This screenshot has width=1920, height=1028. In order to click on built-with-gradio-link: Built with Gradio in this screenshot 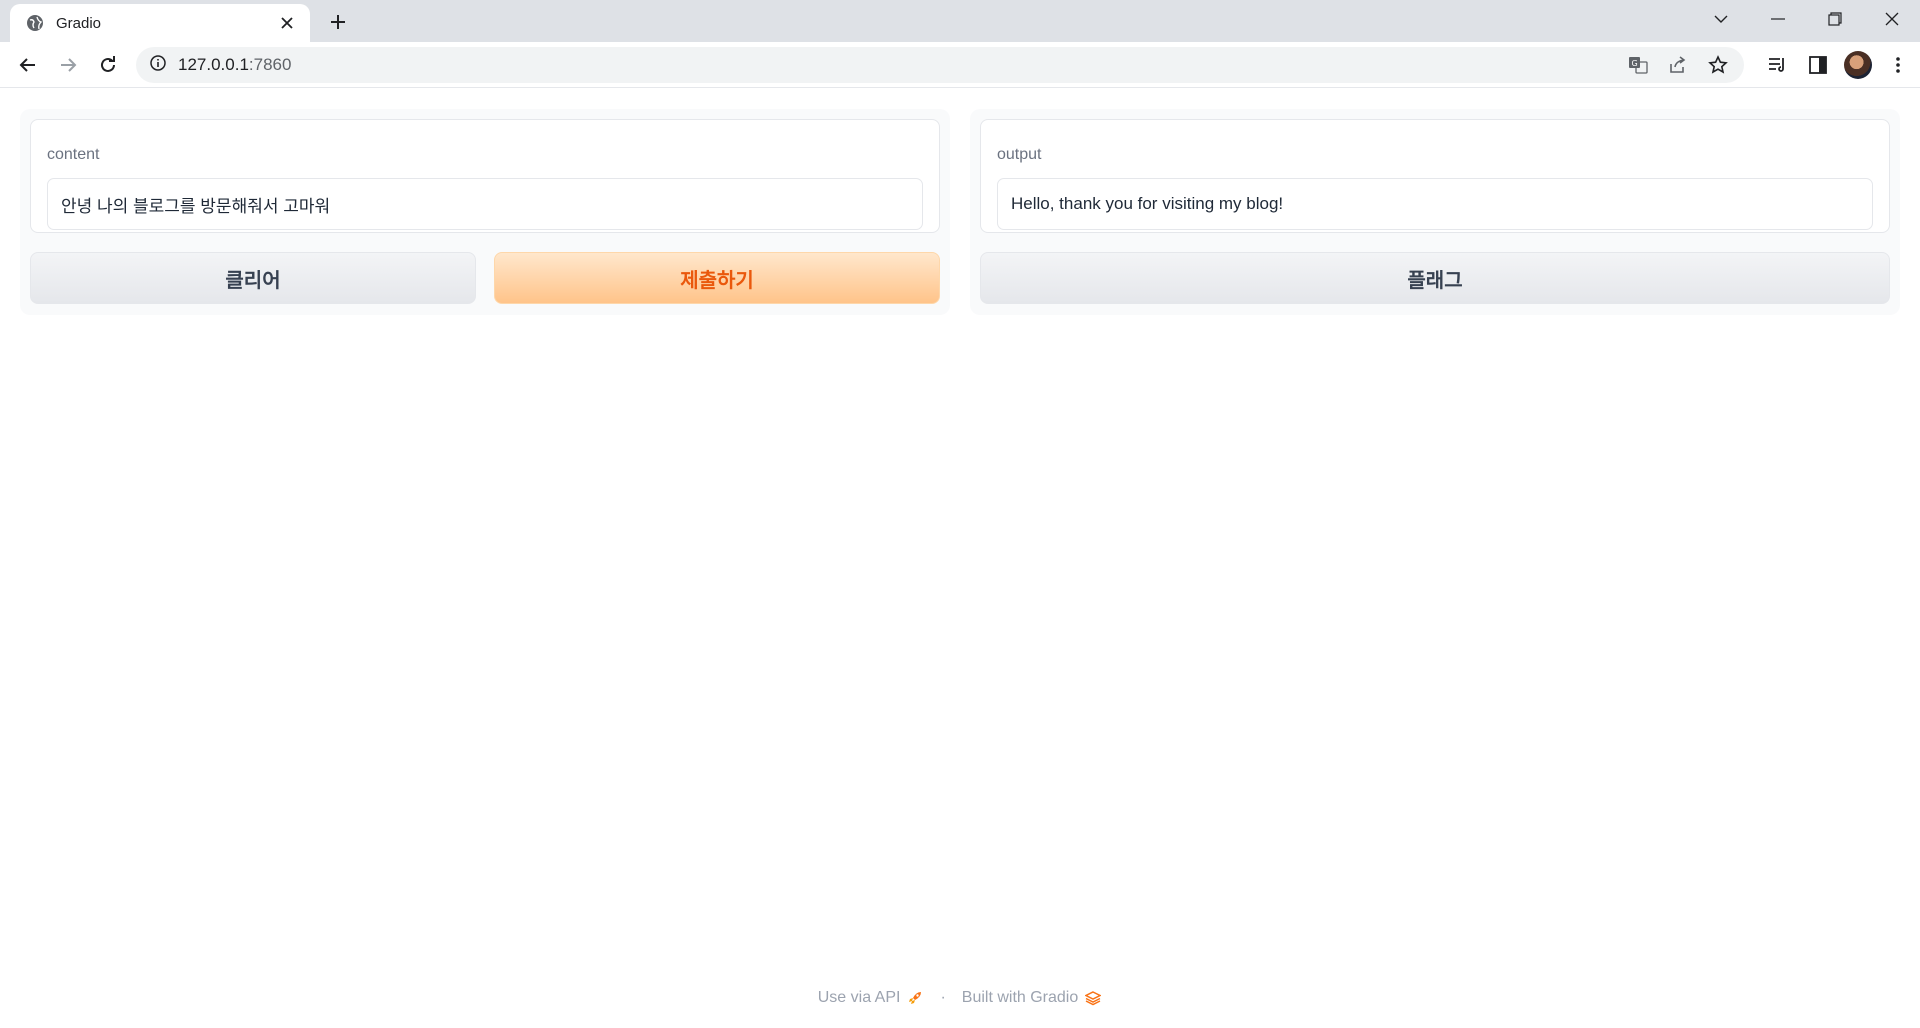, I will do `click(1032, 998)`.